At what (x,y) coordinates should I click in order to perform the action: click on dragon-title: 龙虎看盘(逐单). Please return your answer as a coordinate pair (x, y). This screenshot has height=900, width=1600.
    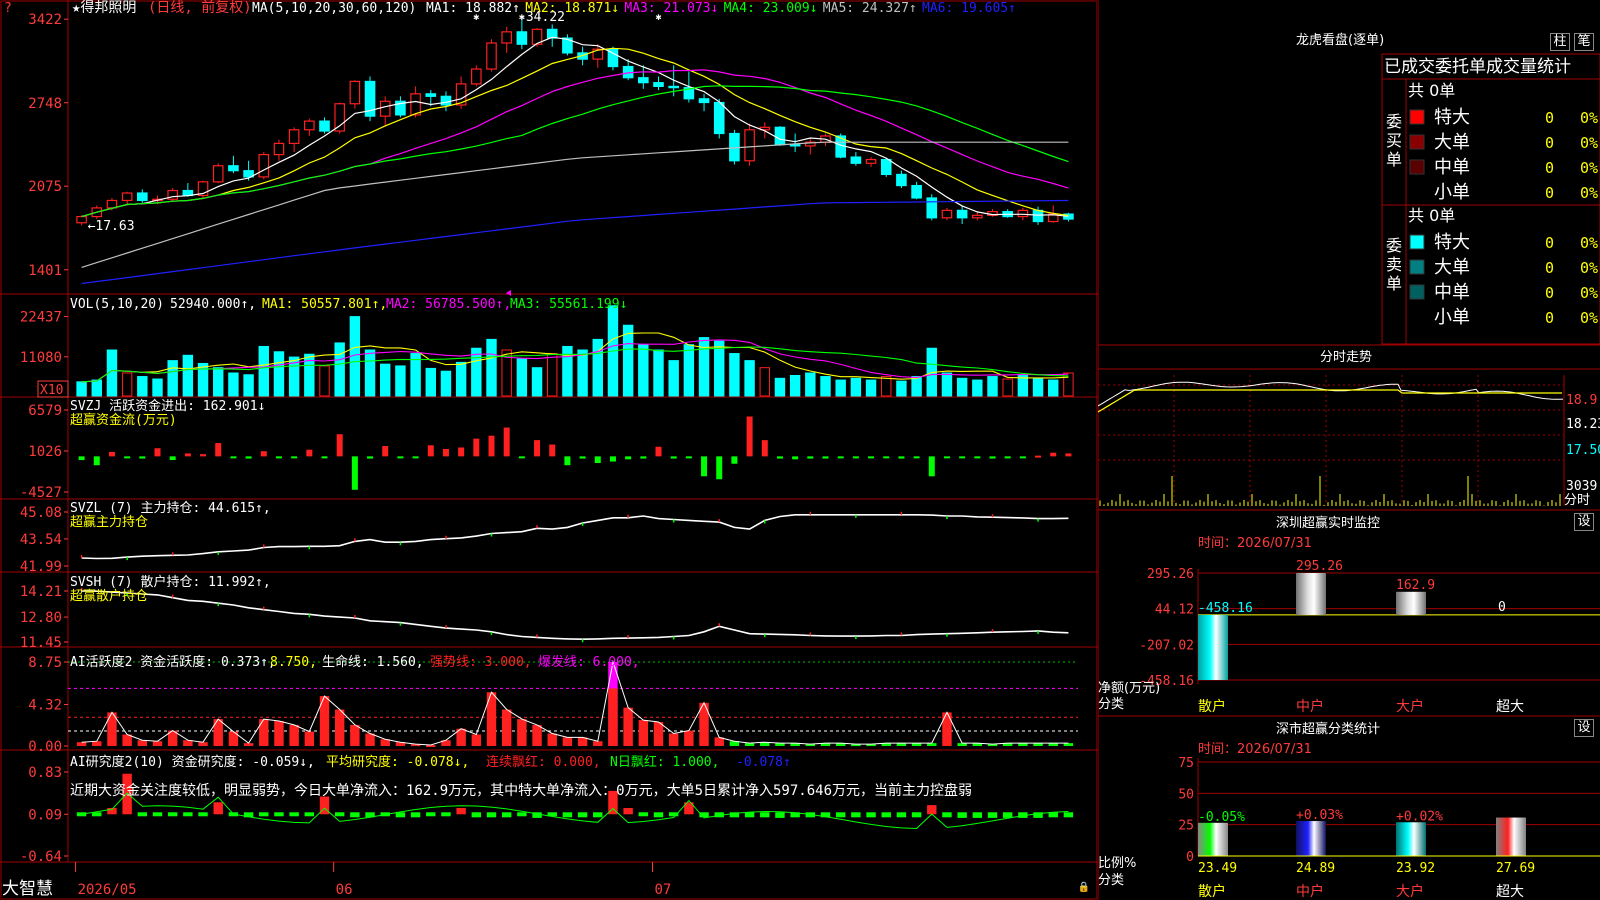
    Looking at the image, I should click on (1340, 40).